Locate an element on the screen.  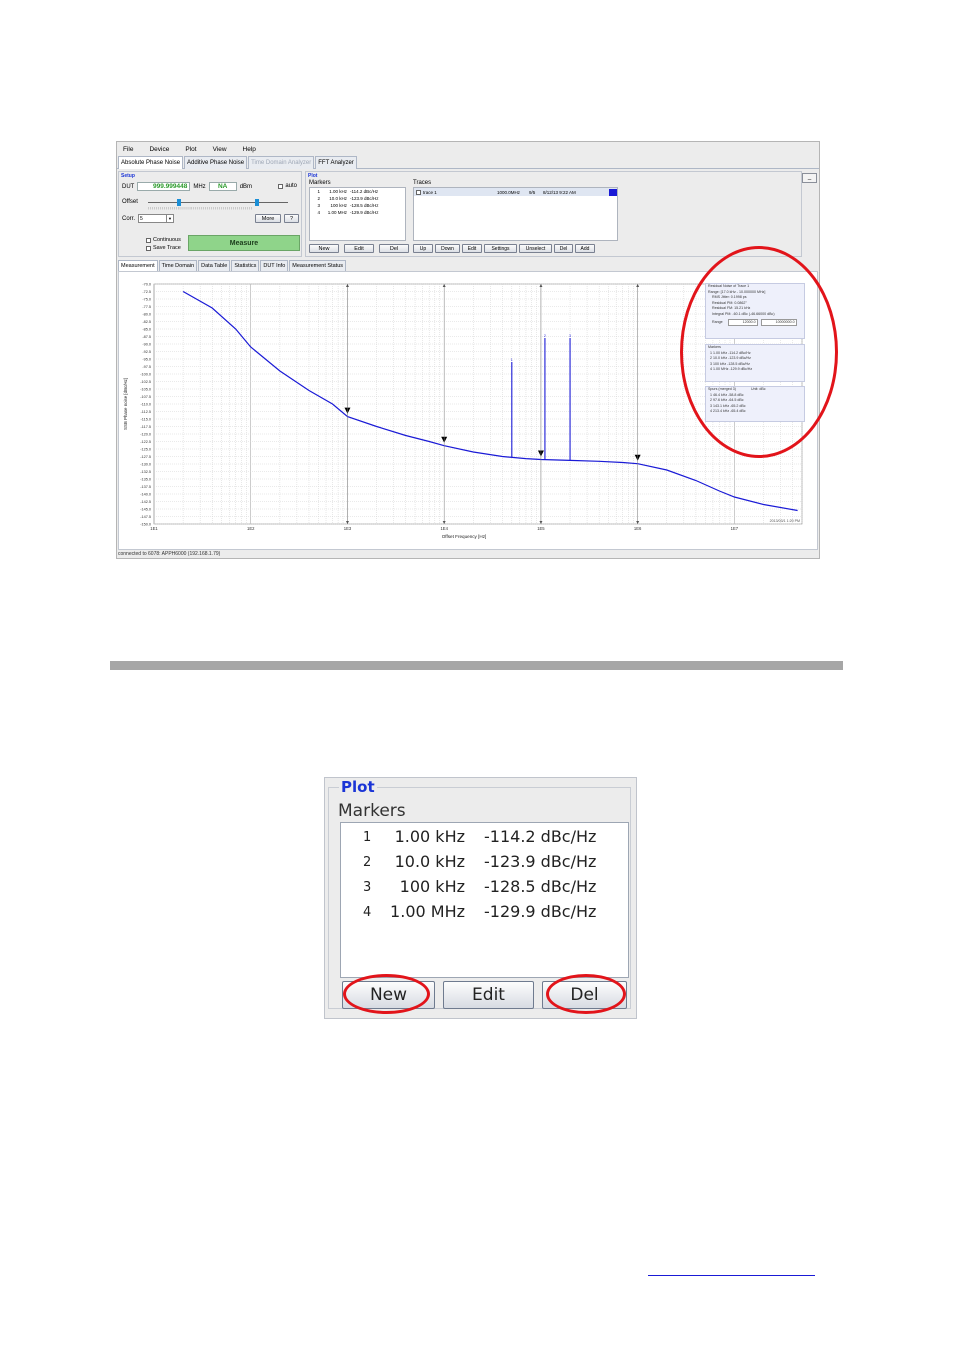
trace-visible-checkbox is located at coordinates (418, 192).